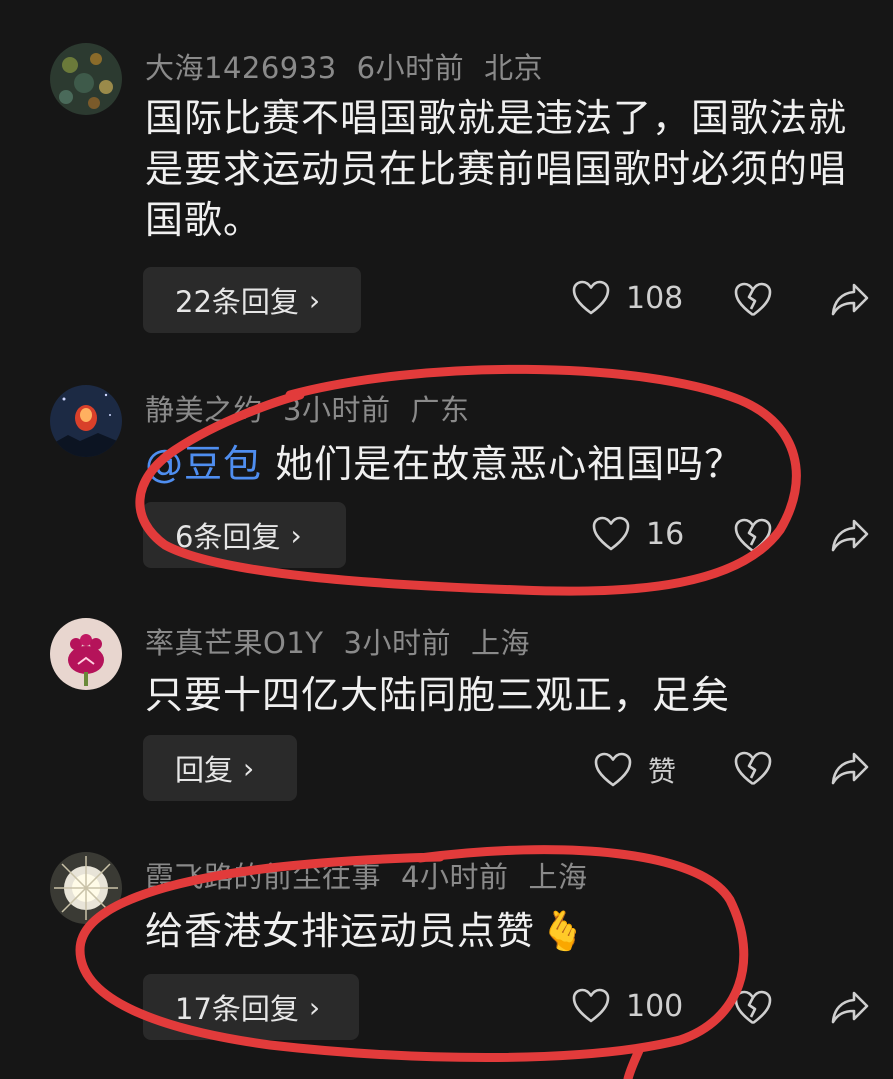 The height and width of the screenshot is (1079, 893). I want to click on username: 静美之约, so click(204, 410).